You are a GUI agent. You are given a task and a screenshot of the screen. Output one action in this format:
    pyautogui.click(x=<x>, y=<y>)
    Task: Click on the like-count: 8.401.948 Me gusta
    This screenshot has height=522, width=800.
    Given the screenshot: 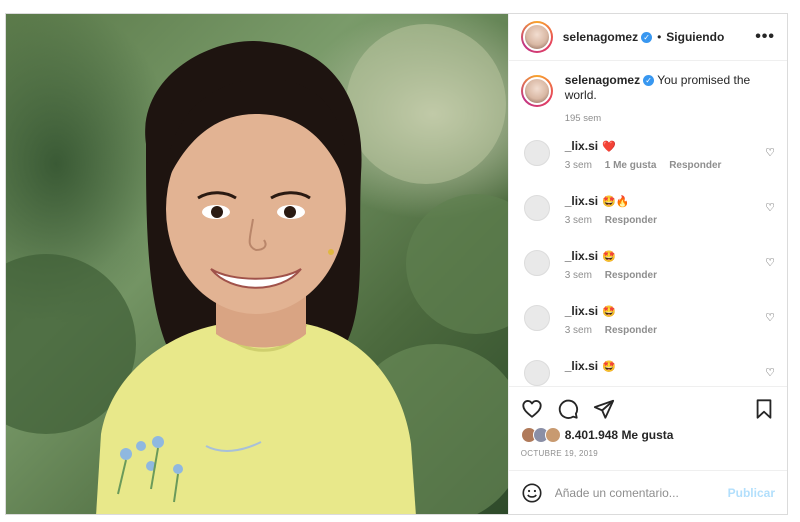 What is the action you would take?
    pyautogui.click(x=619, y=435)
    